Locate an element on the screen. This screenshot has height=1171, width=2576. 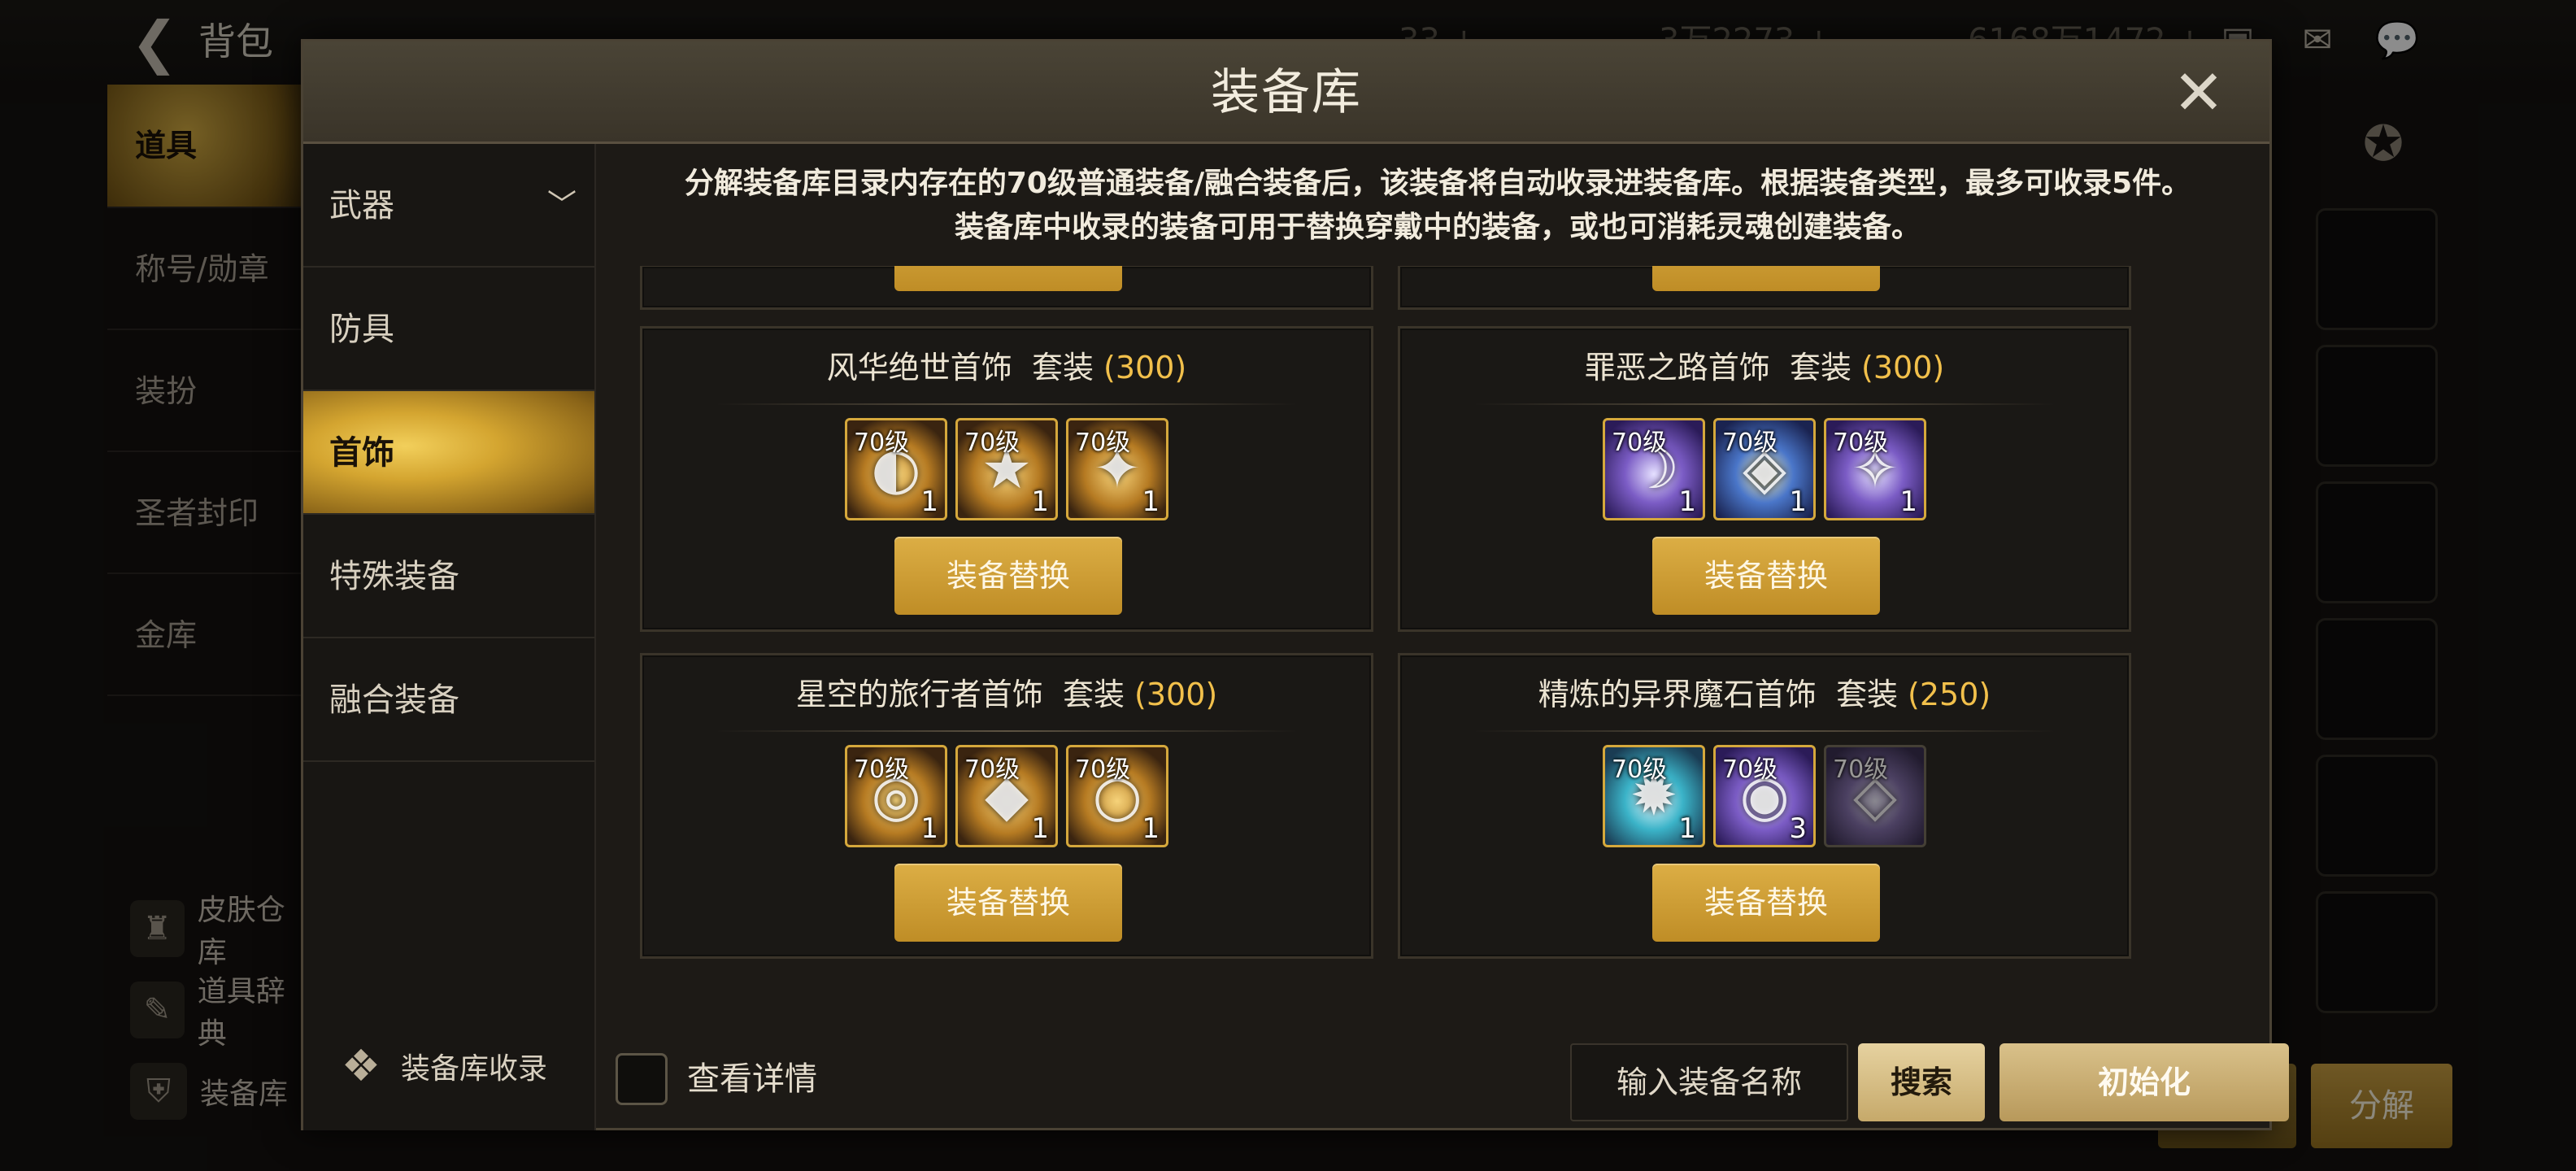
equipment-item: ◉ 70级 3 is located at coordinates (1765, 796).